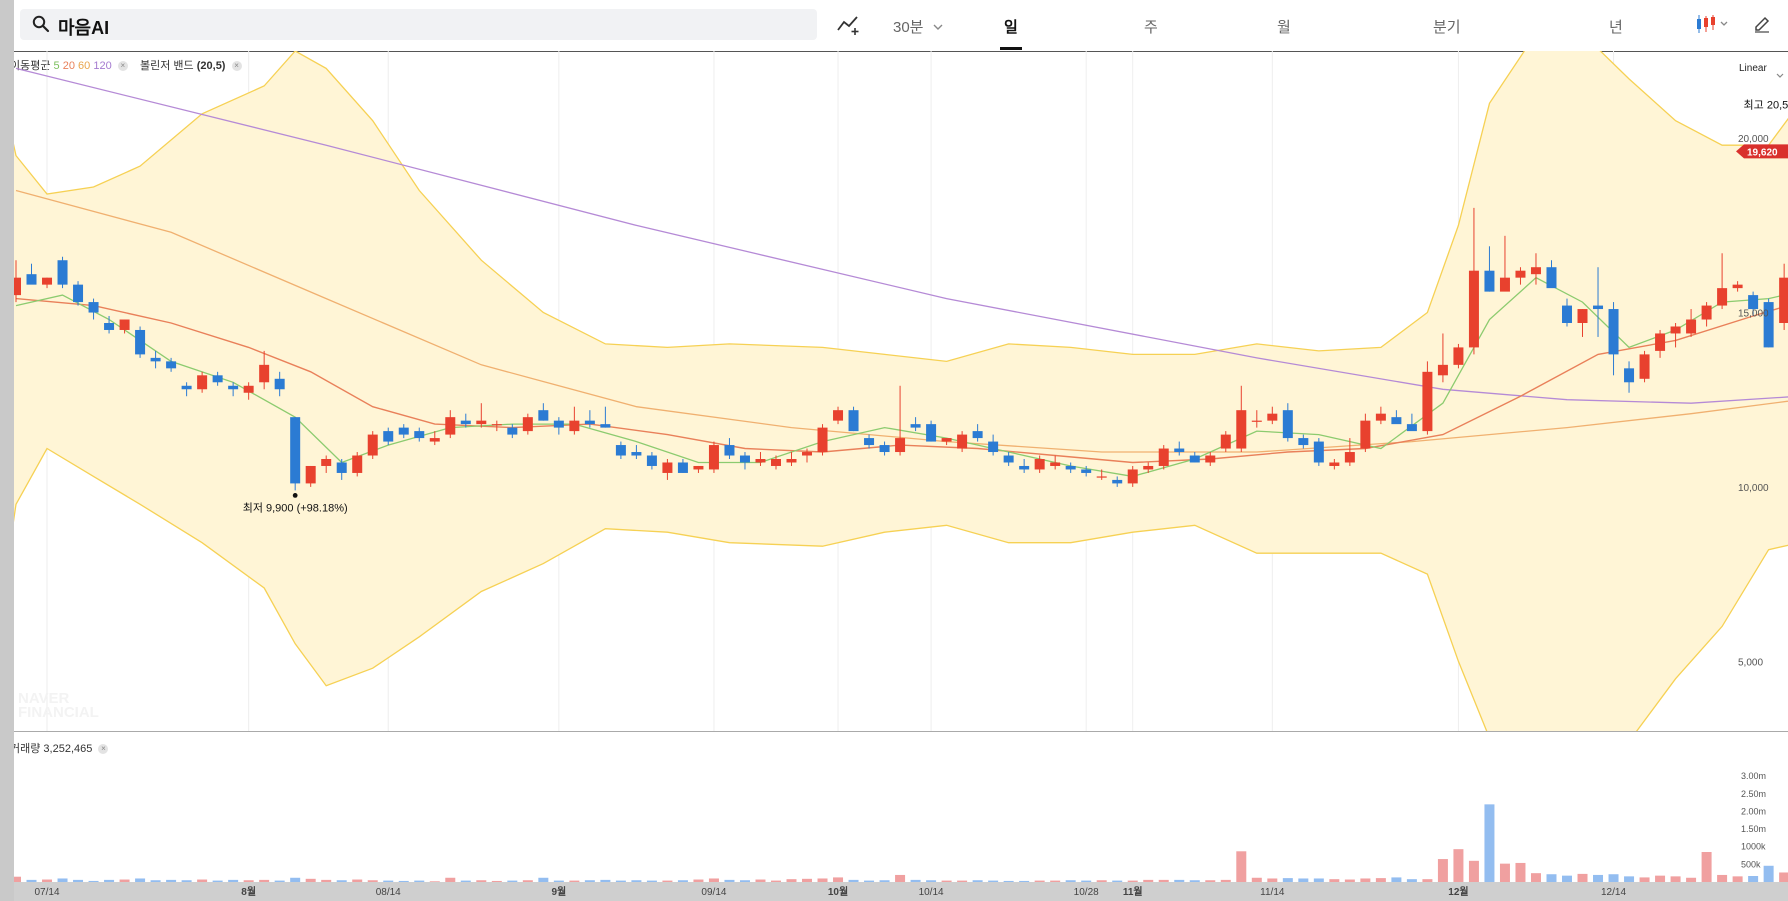 The height and width of the screenshot is (901, 1788). I want to click on chevron-down-icon, so click(938, 27).